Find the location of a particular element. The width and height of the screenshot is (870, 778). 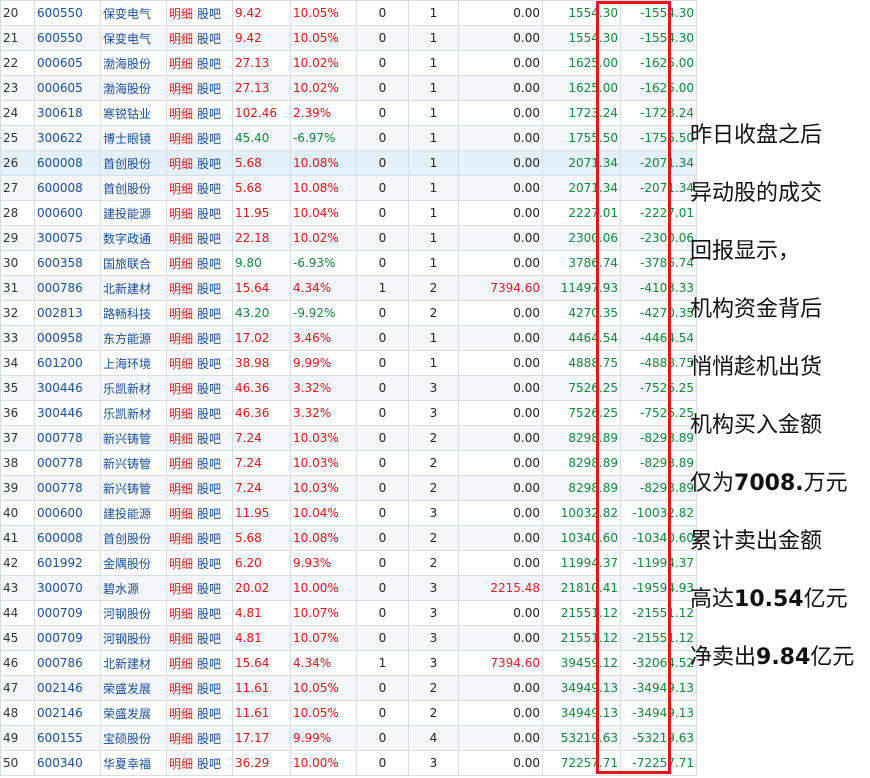

stock-name-link: 碧水源 is located at coordinates (133, 588).